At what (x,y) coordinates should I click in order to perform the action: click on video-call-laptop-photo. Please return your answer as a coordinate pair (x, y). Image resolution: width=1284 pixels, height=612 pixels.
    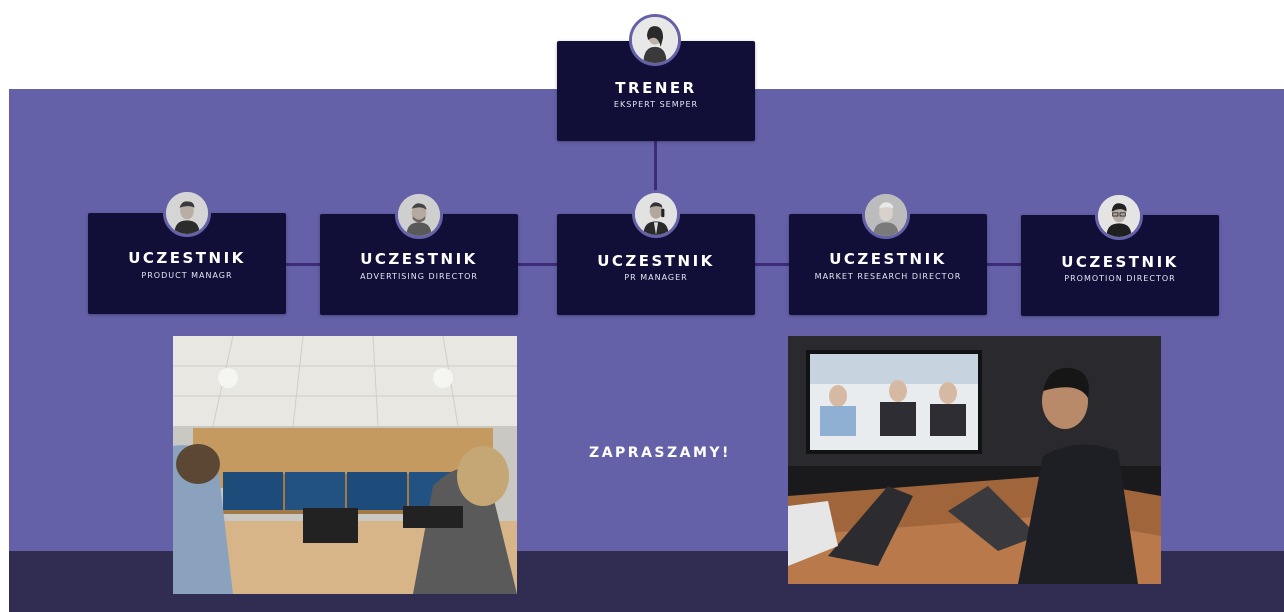
    Looking at the image, I should click on (974, 460).